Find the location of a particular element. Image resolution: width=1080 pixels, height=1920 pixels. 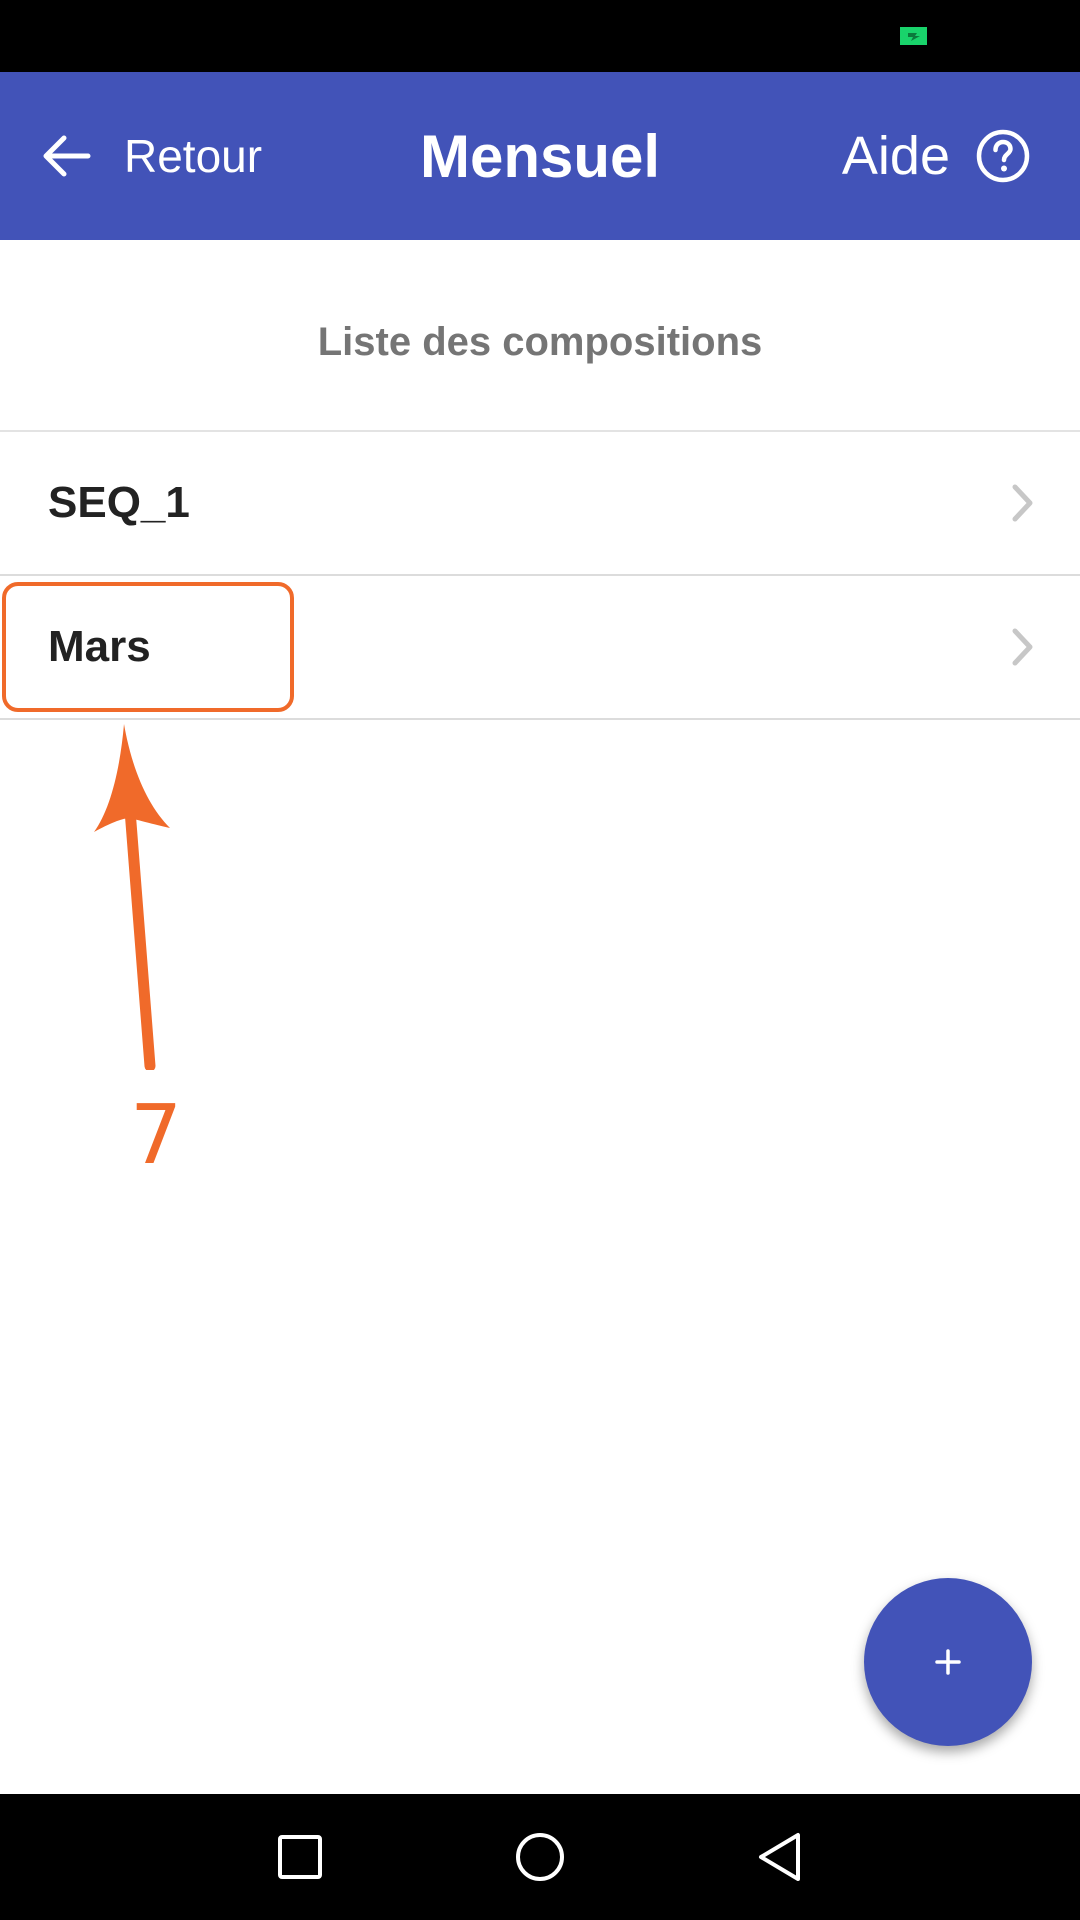

recent-apps-icon is located at coordinates (300, 1857).